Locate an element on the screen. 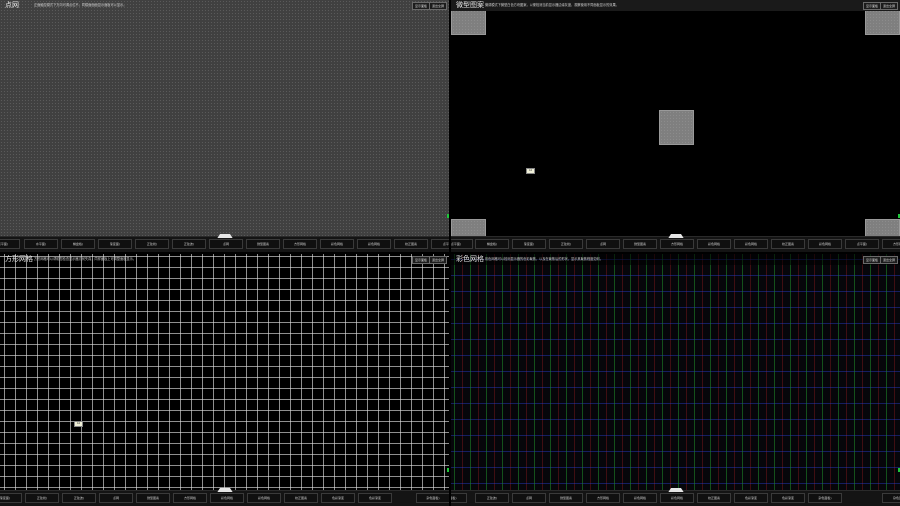 This screenshot has width=900, height=506. panel-description: 正面触控模式下方向可调点位不，同模面面面显示面板可以显示。 is located at coordinates (80, 5).